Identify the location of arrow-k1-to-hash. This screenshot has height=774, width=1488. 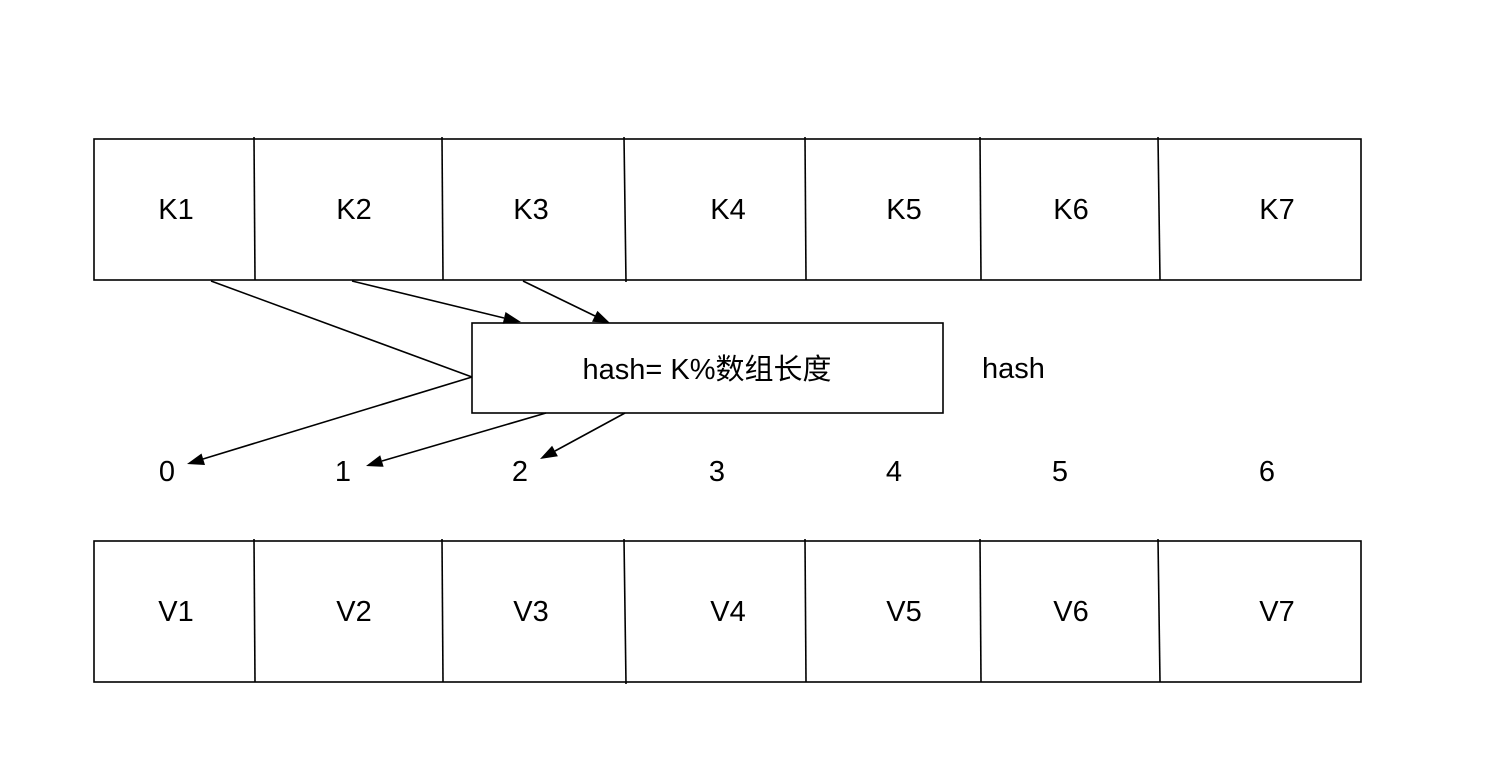
(341, 329).